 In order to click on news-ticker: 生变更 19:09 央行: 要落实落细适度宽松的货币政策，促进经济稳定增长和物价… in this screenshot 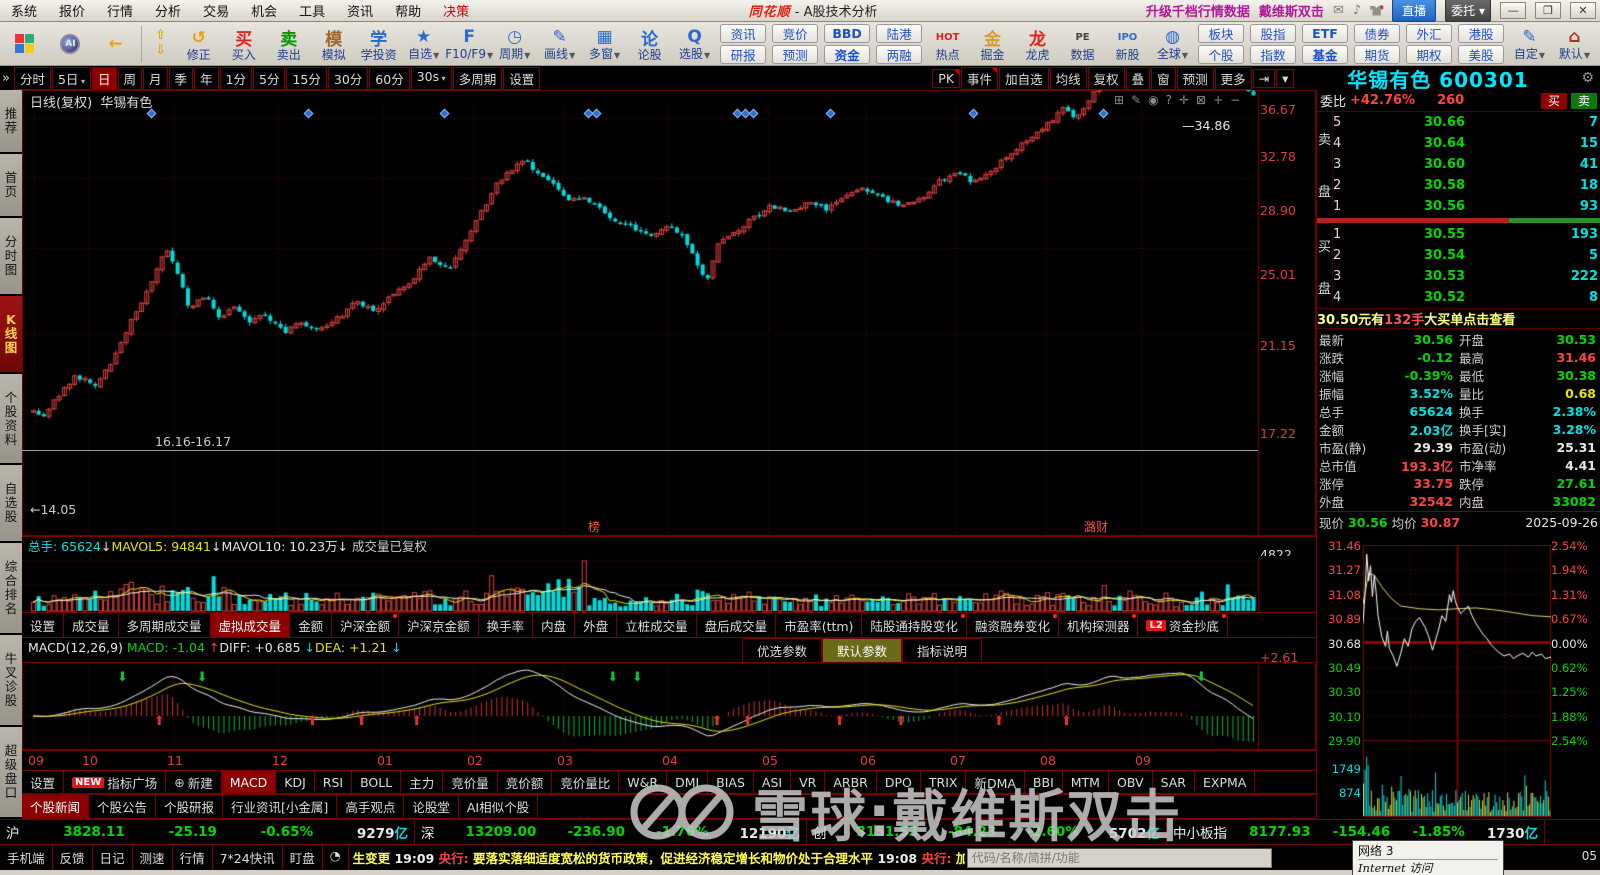, I will do `click(659, 857)`.